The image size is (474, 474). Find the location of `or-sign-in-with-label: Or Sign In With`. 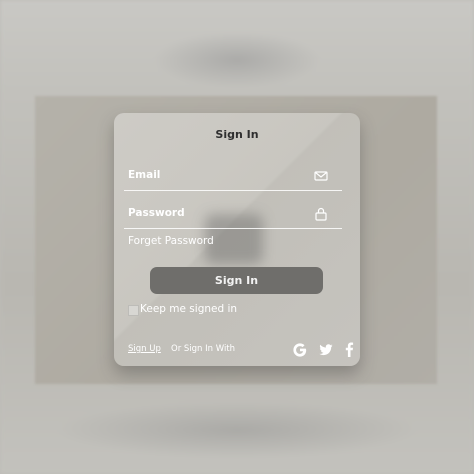

or-sign-in-with-label: Or Sign In With is located at coordinates (203, 349).